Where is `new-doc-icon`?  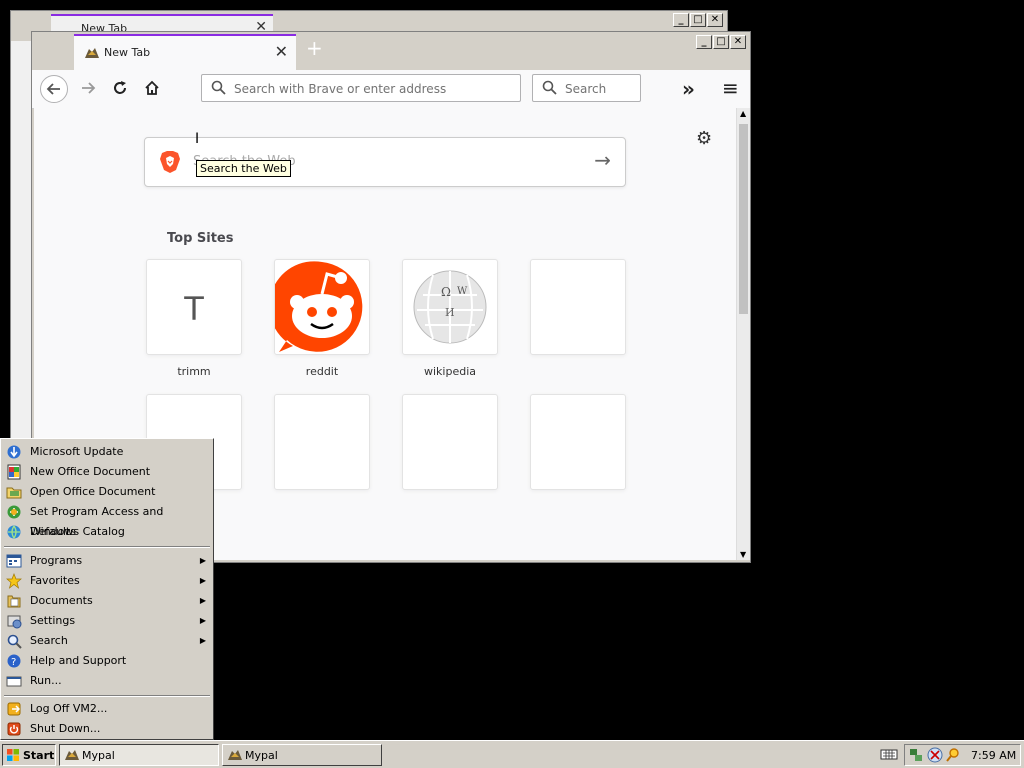 new-doc-icon is located at coordinates (14, 472).